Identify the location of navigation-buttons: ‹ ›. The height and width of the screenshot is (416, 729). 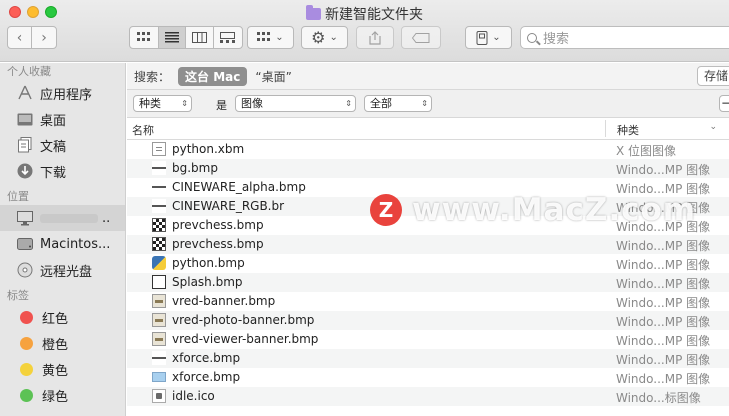
(32, 37).